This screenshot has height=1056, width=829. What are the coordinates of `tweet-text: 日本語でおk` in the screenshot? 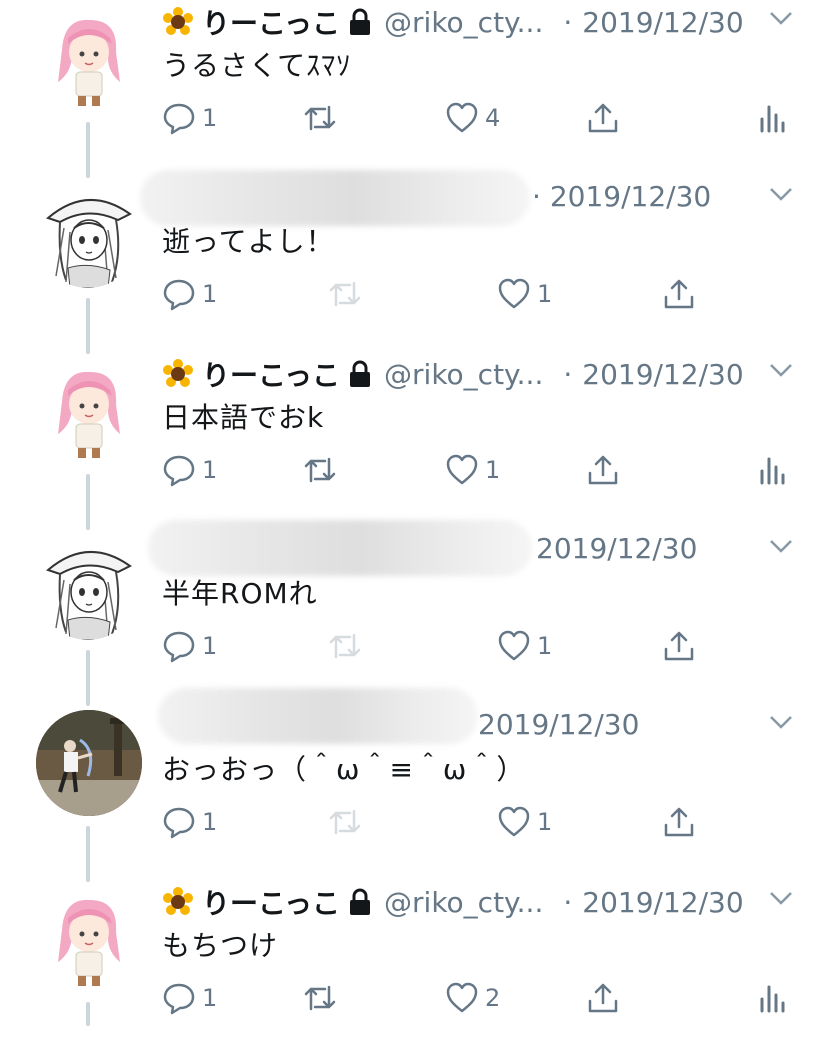 It's located at (243, 417).